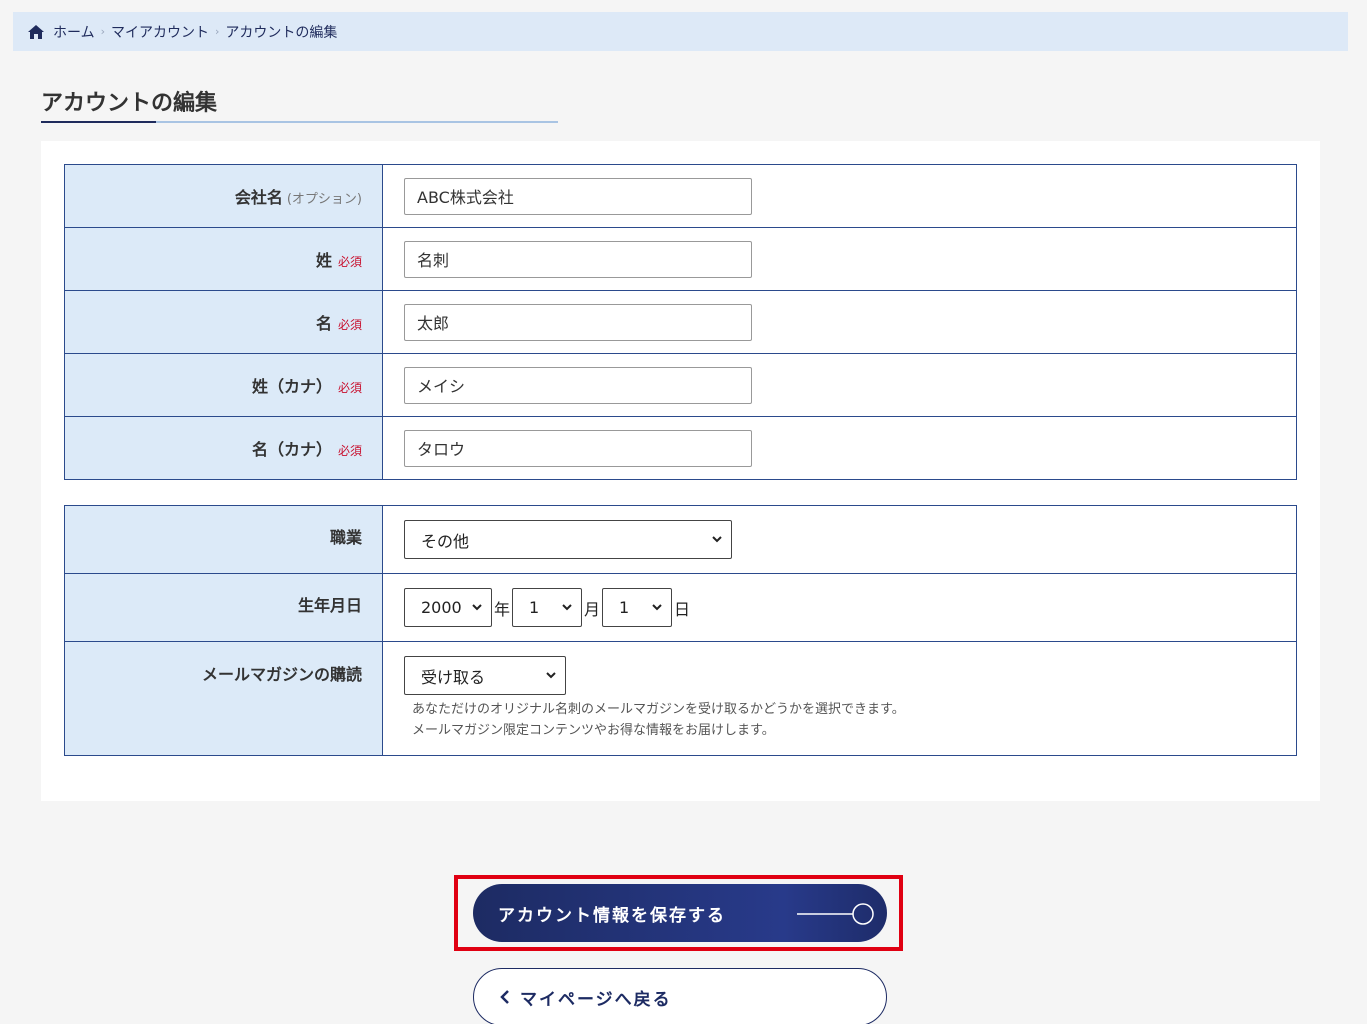  Describe the element at coordinates (578, 322) in the screenshot. I see `first-name-input` at that location.